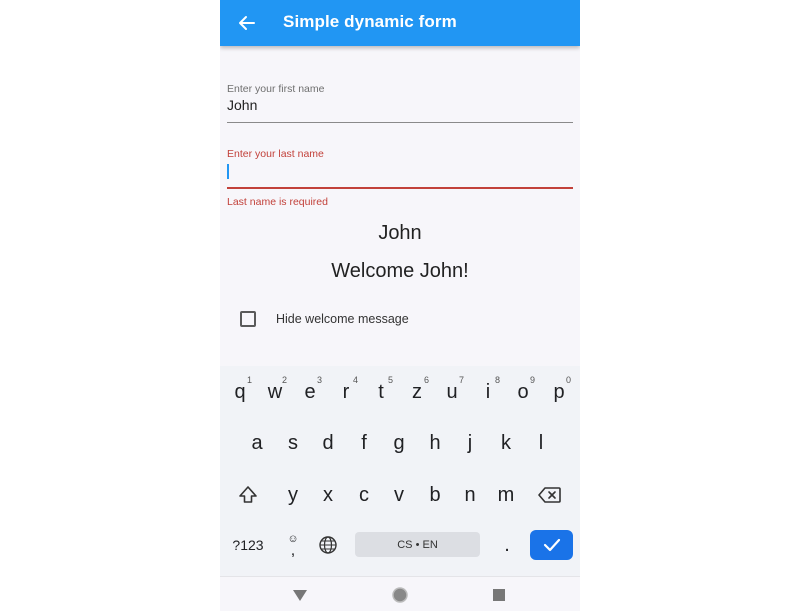 This screenshot has height=611, width=796. I want to click on key-c: c, so click(364, 495).